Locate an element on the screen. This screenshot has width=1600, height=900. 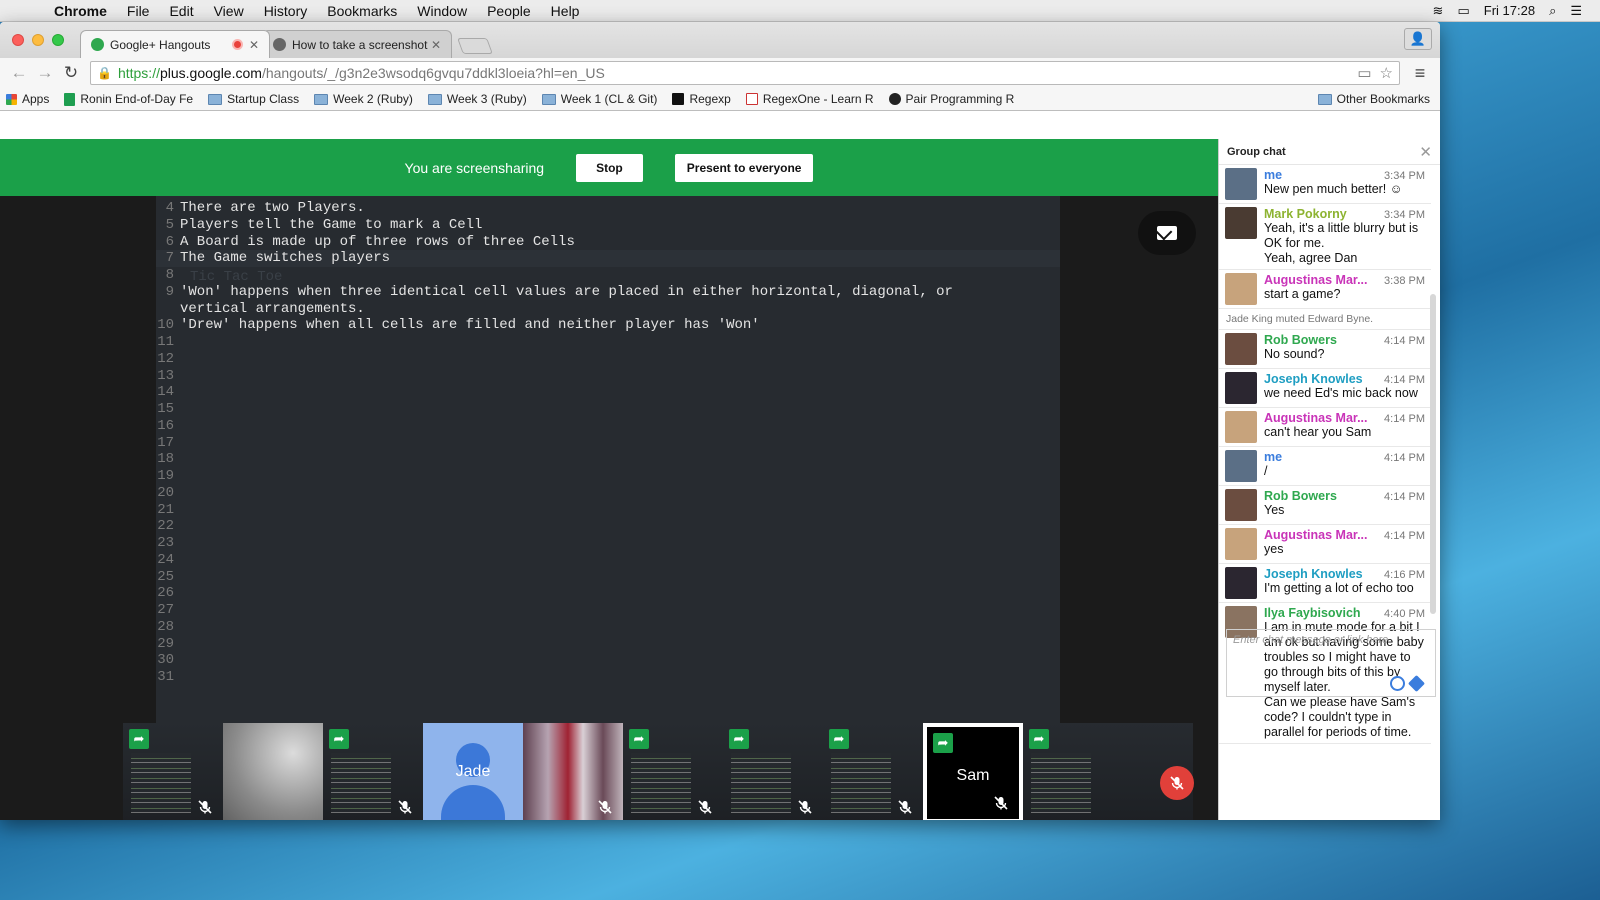
menu-help: Help is located at coordinates (565, 11).